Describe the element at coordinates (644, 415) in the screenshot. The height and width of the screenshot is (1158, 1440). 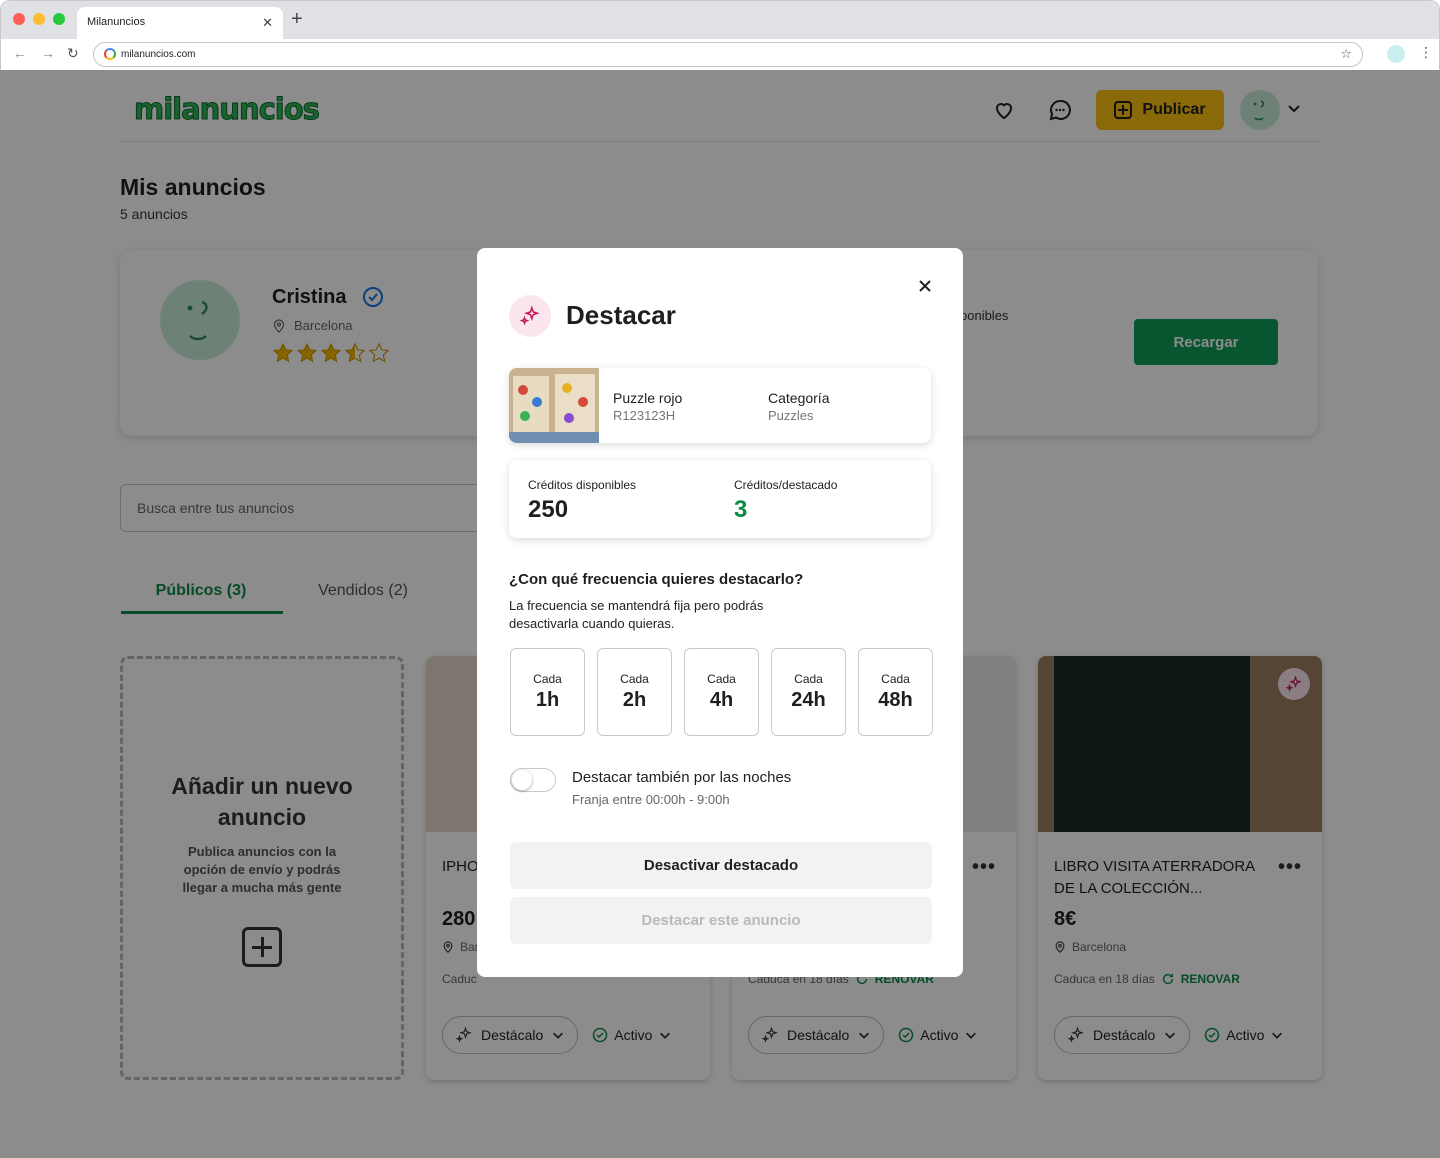
I see `product-reference: R123123H` at that location.